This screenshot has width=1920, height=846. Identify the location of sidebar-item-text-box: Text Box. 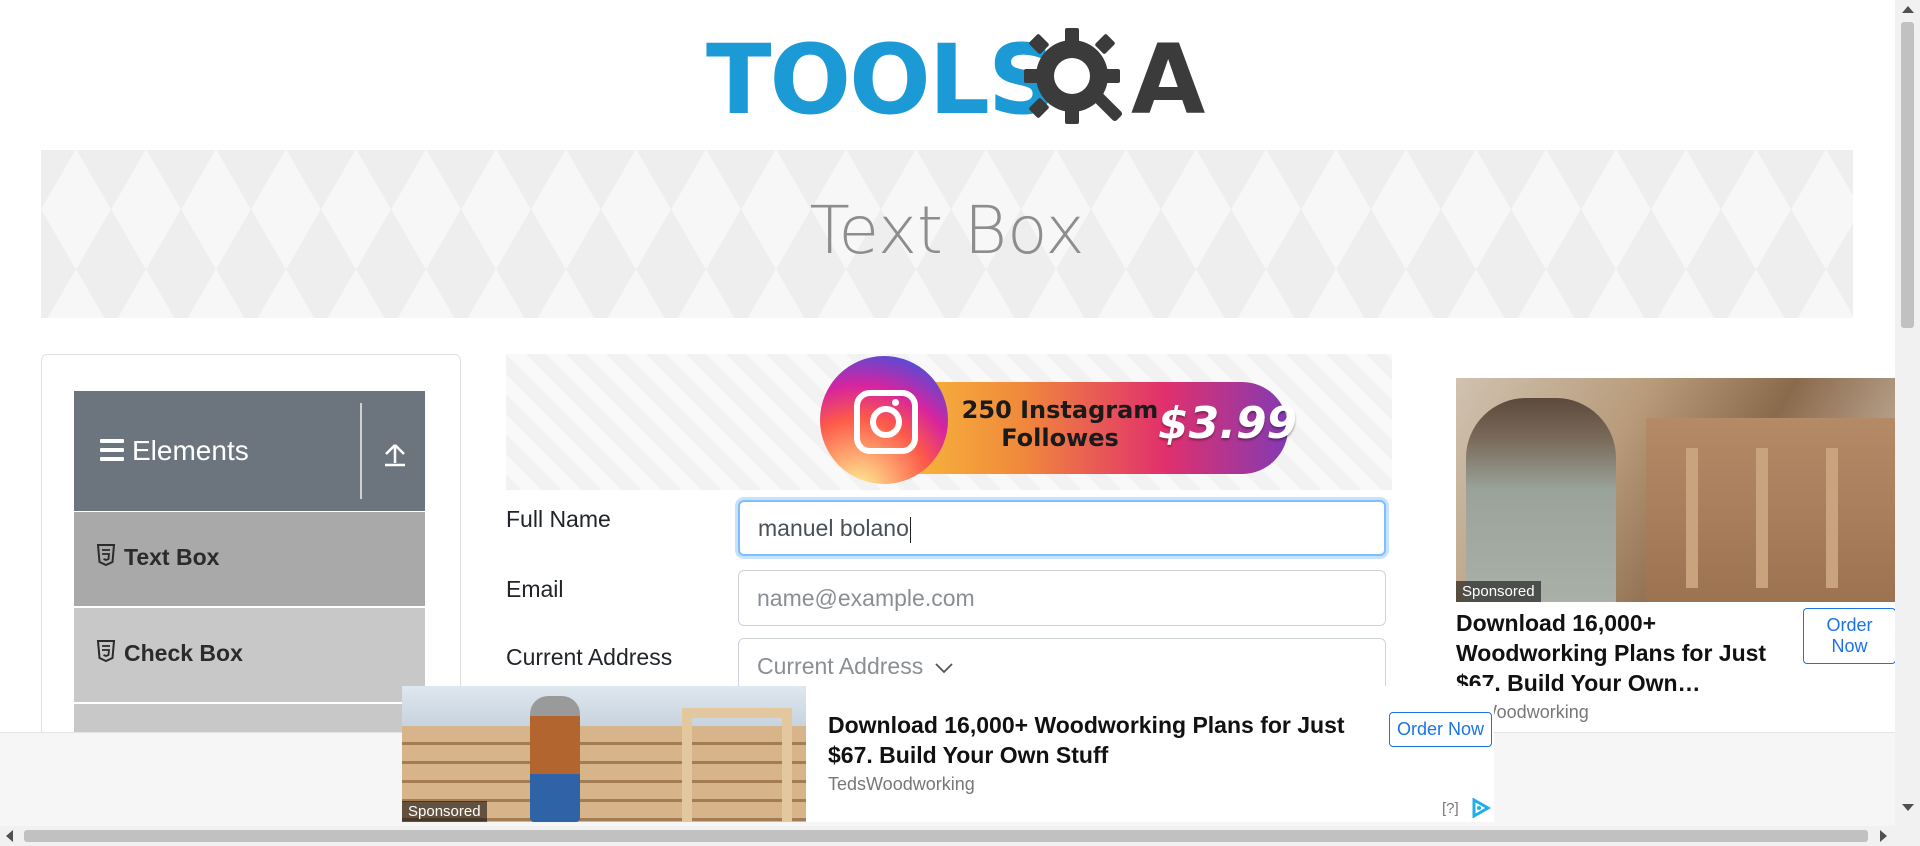
(249, 559).